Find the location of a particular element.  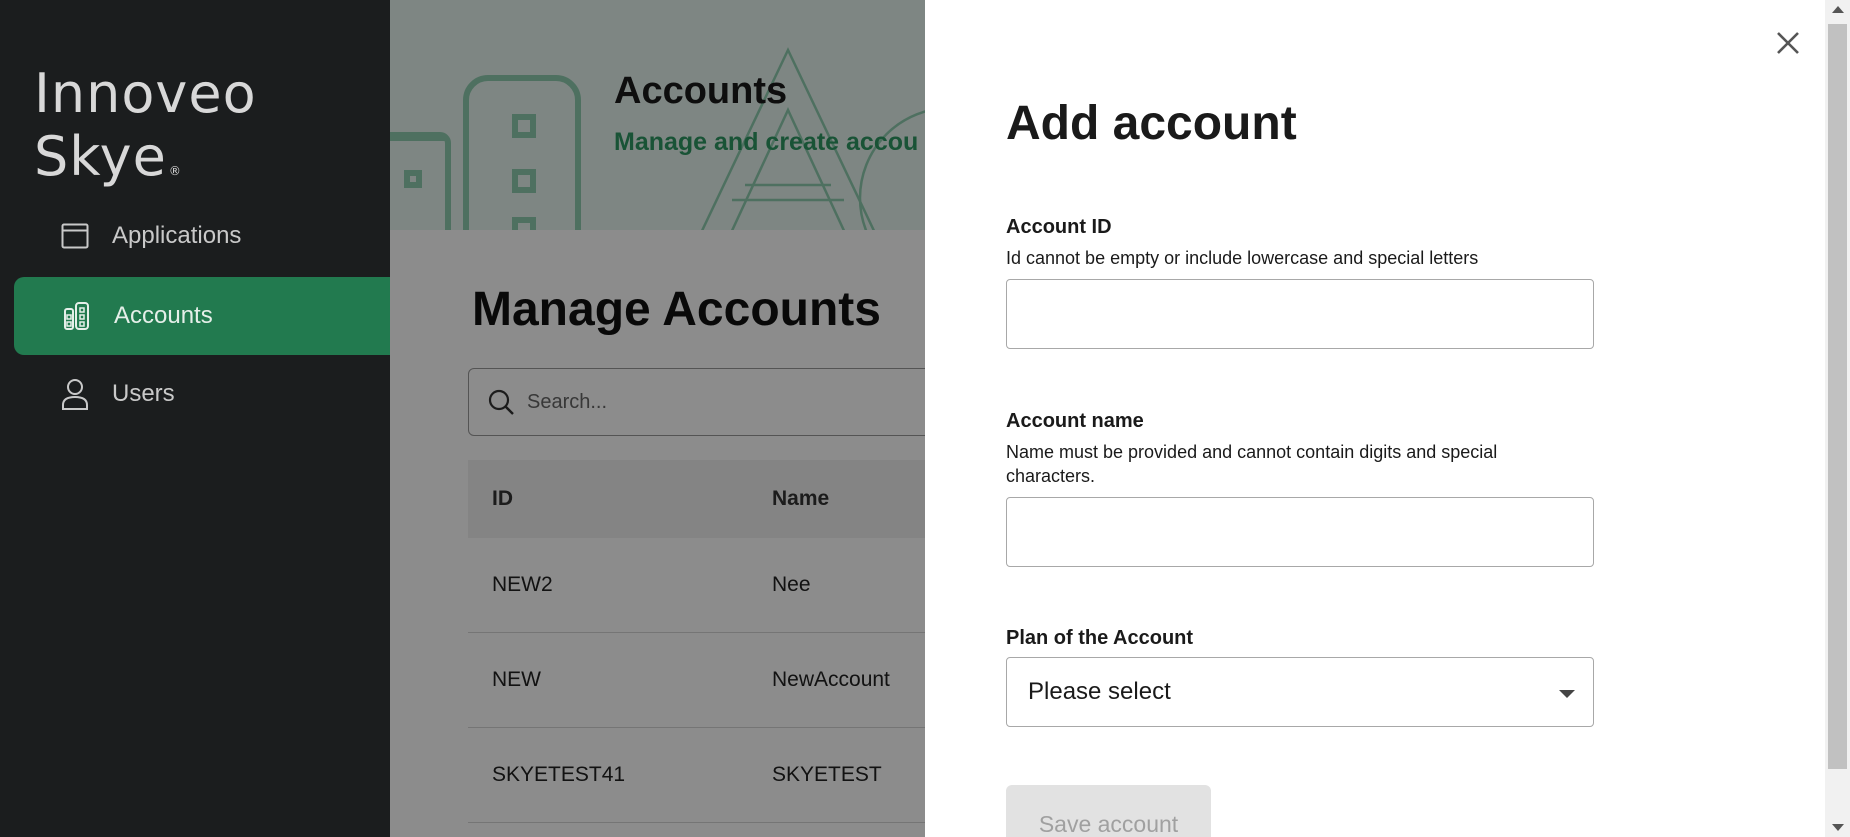

brand-logo: Innoveo Skye ® is located at coordinates (212, 125).